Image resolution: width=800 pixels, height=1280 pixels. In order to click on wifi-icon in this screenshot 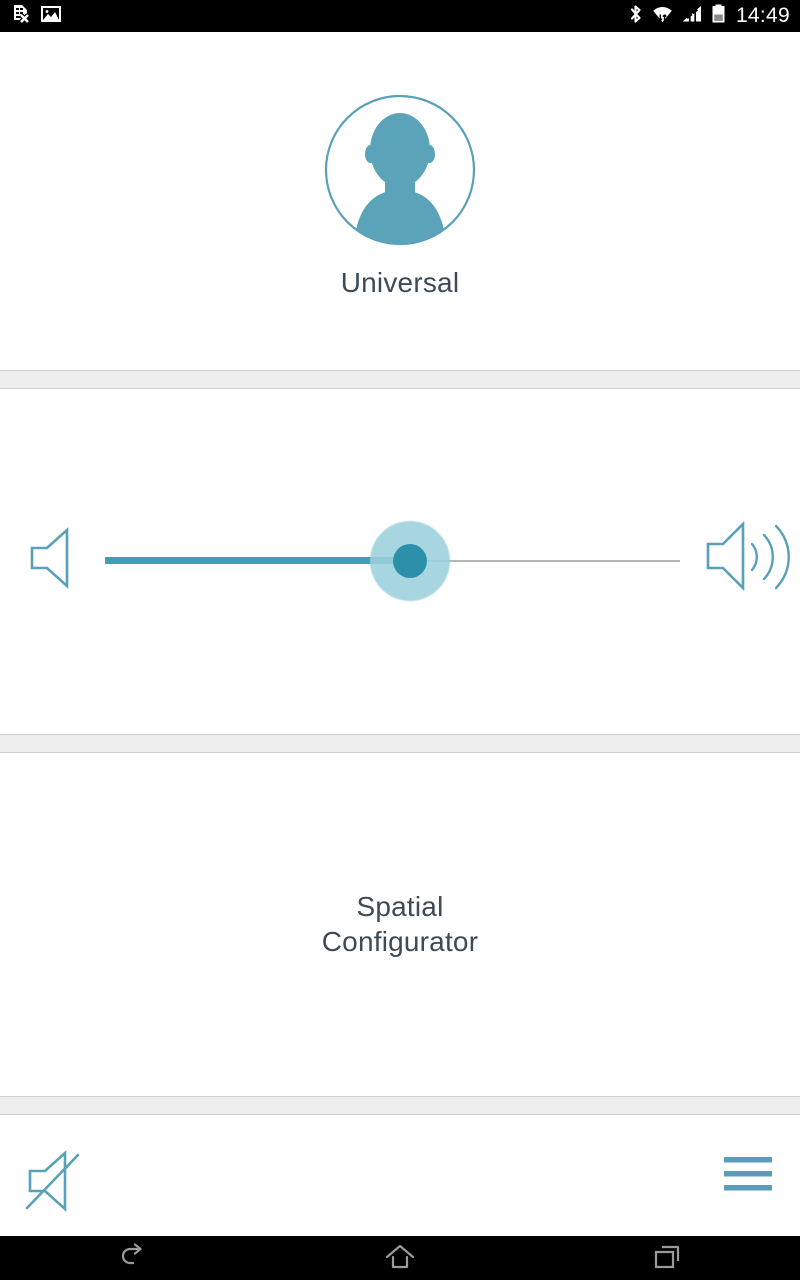, I will do `click(662, 16)`.